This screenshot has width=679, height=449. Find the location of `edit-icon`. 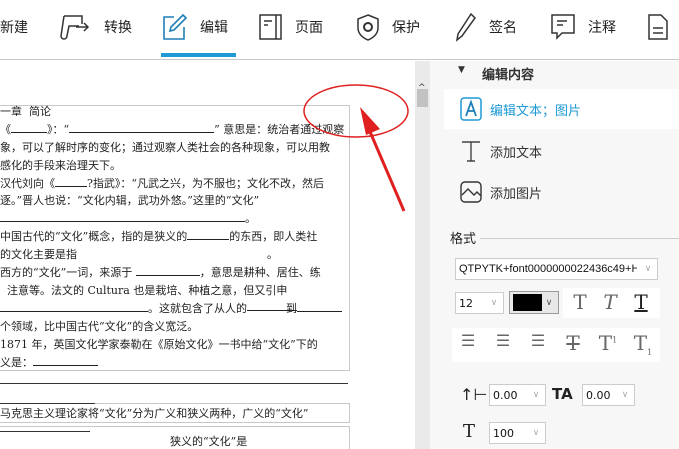

edit-icon is located at coordinates (175, 26).